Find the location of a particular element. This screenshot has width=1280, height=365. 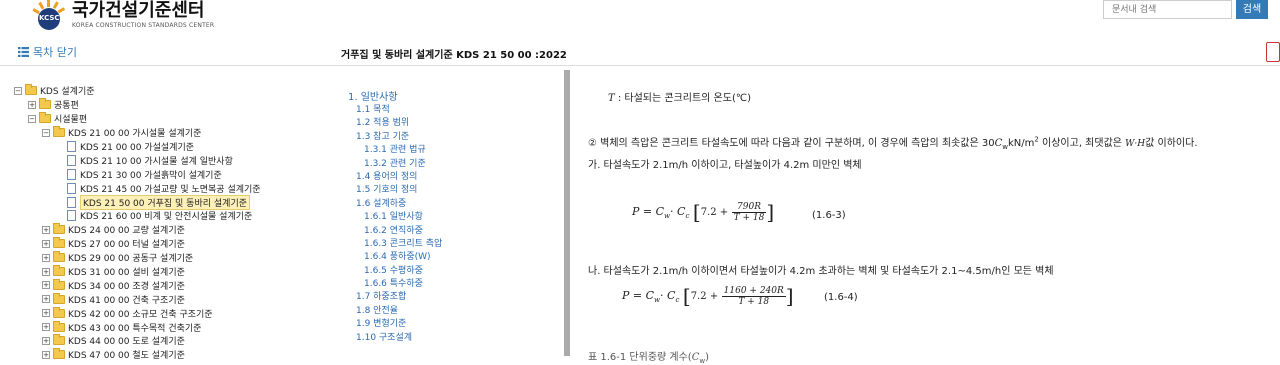

equation-number-1: (1.6-3) is located at coordinates (829, 215).